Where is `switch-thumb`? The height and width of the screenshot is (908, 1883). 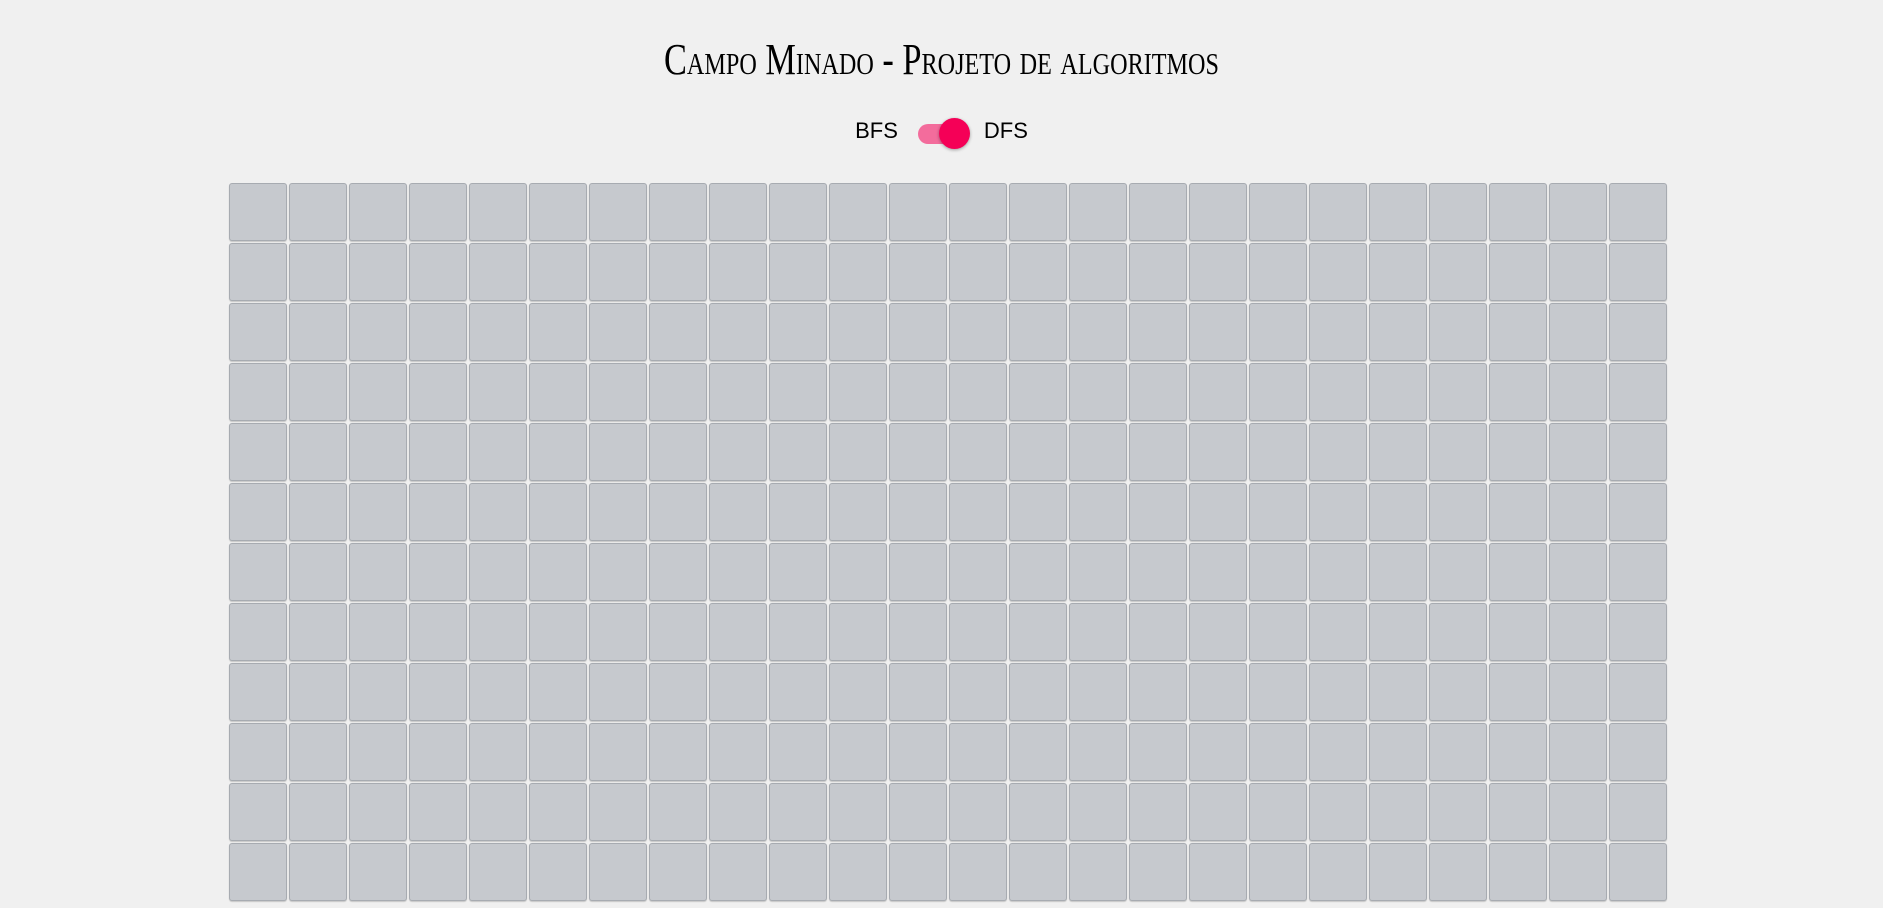 switch-thumb is located at coordinates (954, 133).